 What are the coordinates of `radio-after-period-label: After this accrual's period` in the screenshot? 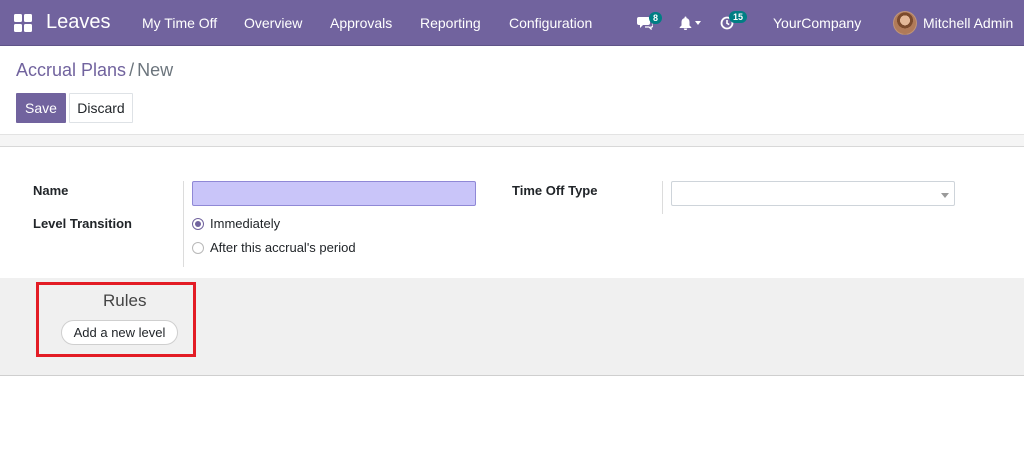 It's located at (283, 247).